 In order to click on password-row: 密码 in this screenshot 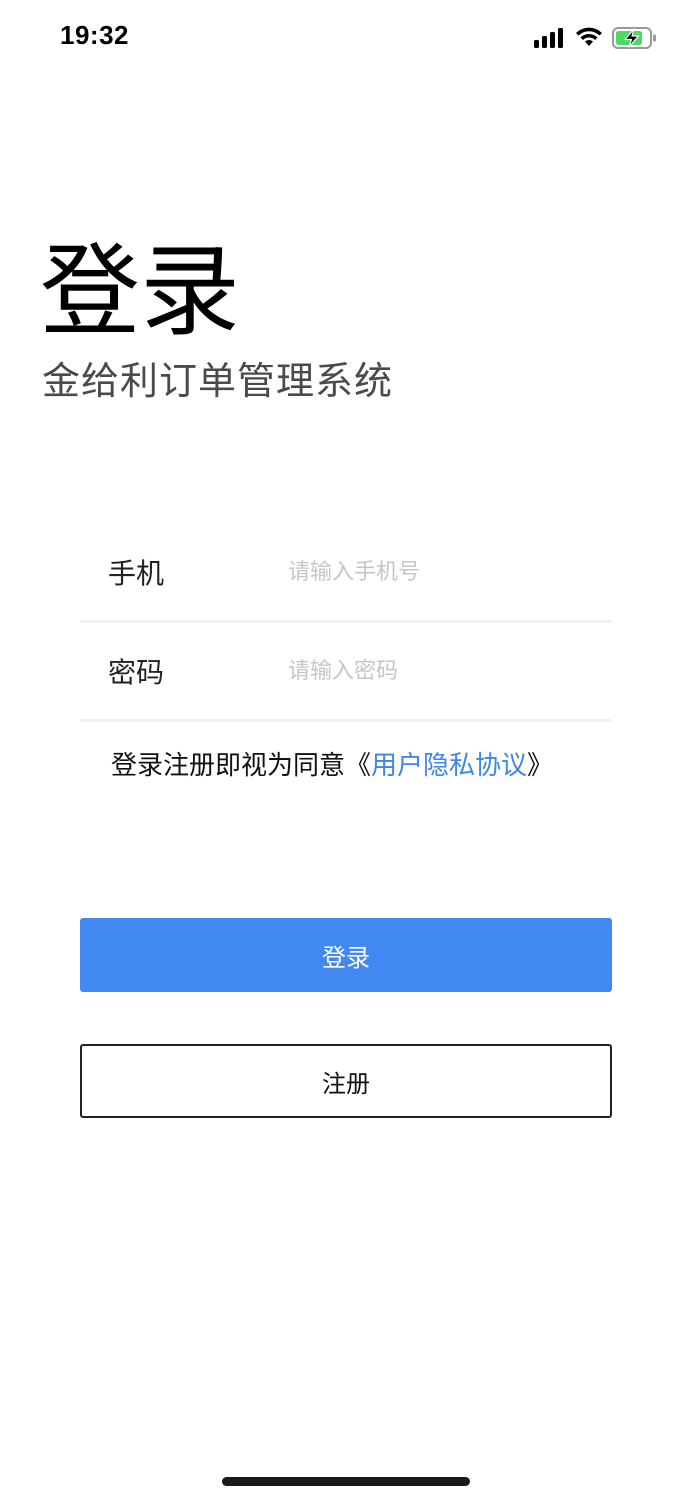, I will do `click(346, 672)`.